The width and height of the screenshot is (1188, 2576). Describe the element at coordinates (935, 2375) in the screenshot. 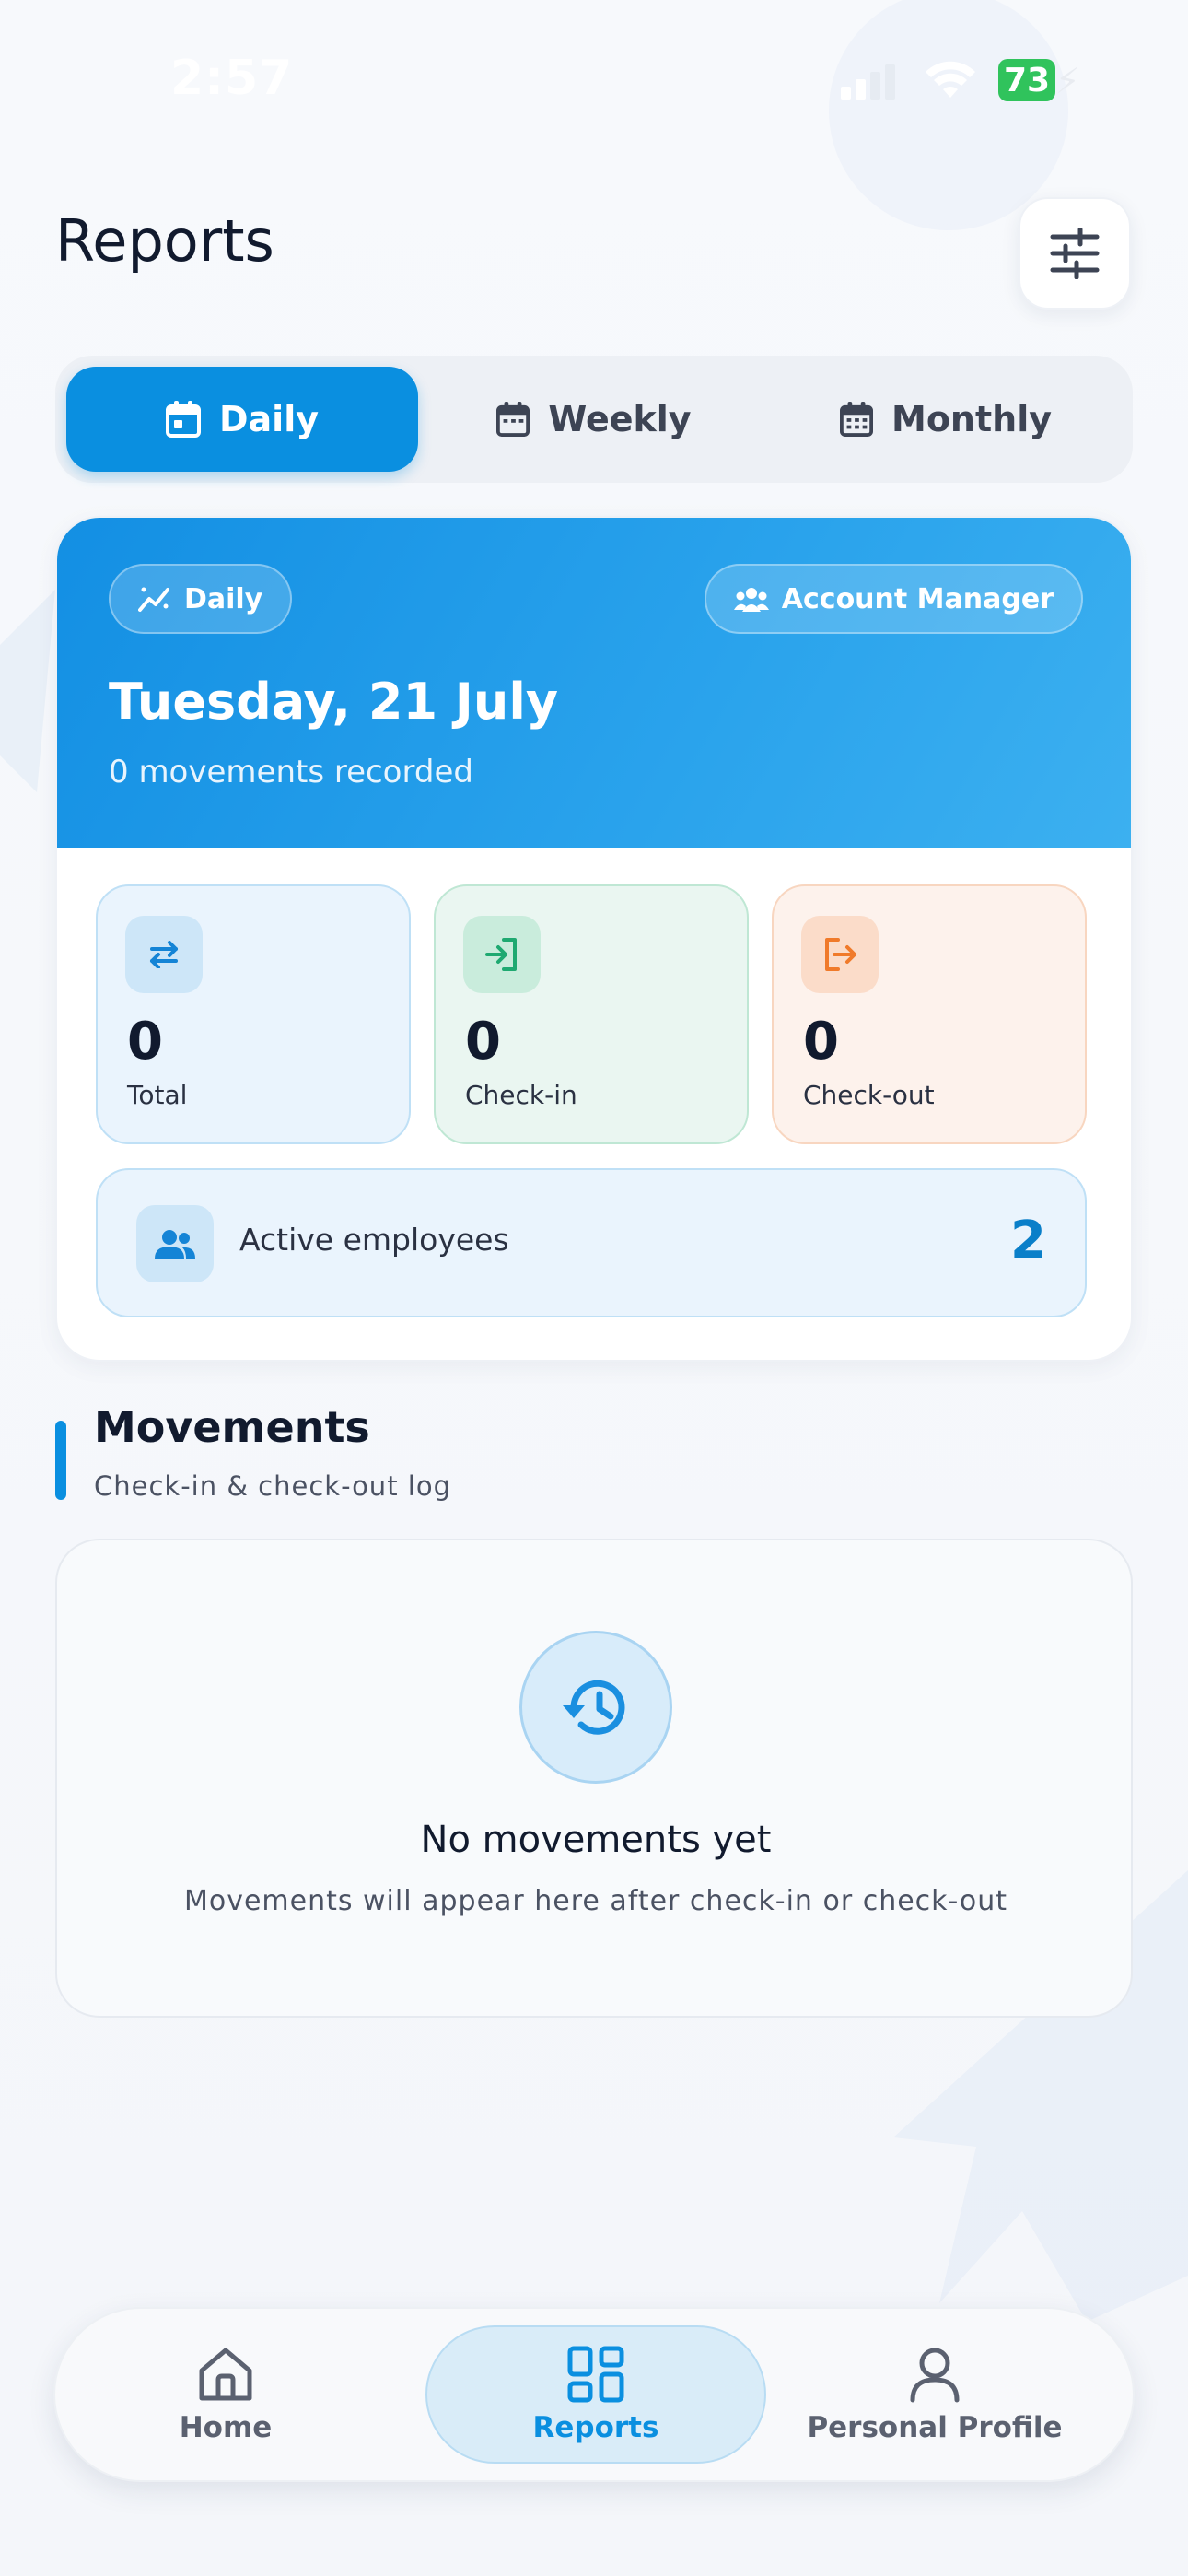

I see `person-icon` at that location.